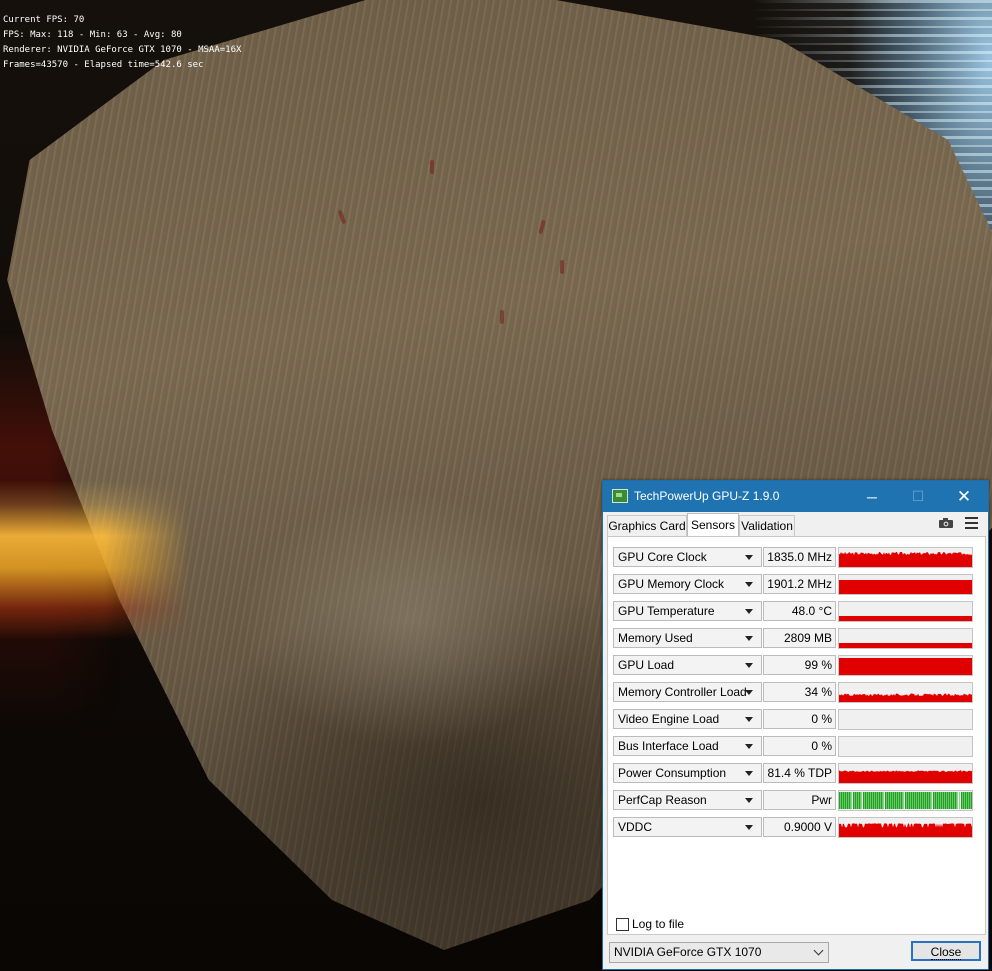 The width and height of the screenshot is (992, 971). Describe the element at coordinates (622, 924) in the screenshot. I see `log-to-file-checkbox` at that location.